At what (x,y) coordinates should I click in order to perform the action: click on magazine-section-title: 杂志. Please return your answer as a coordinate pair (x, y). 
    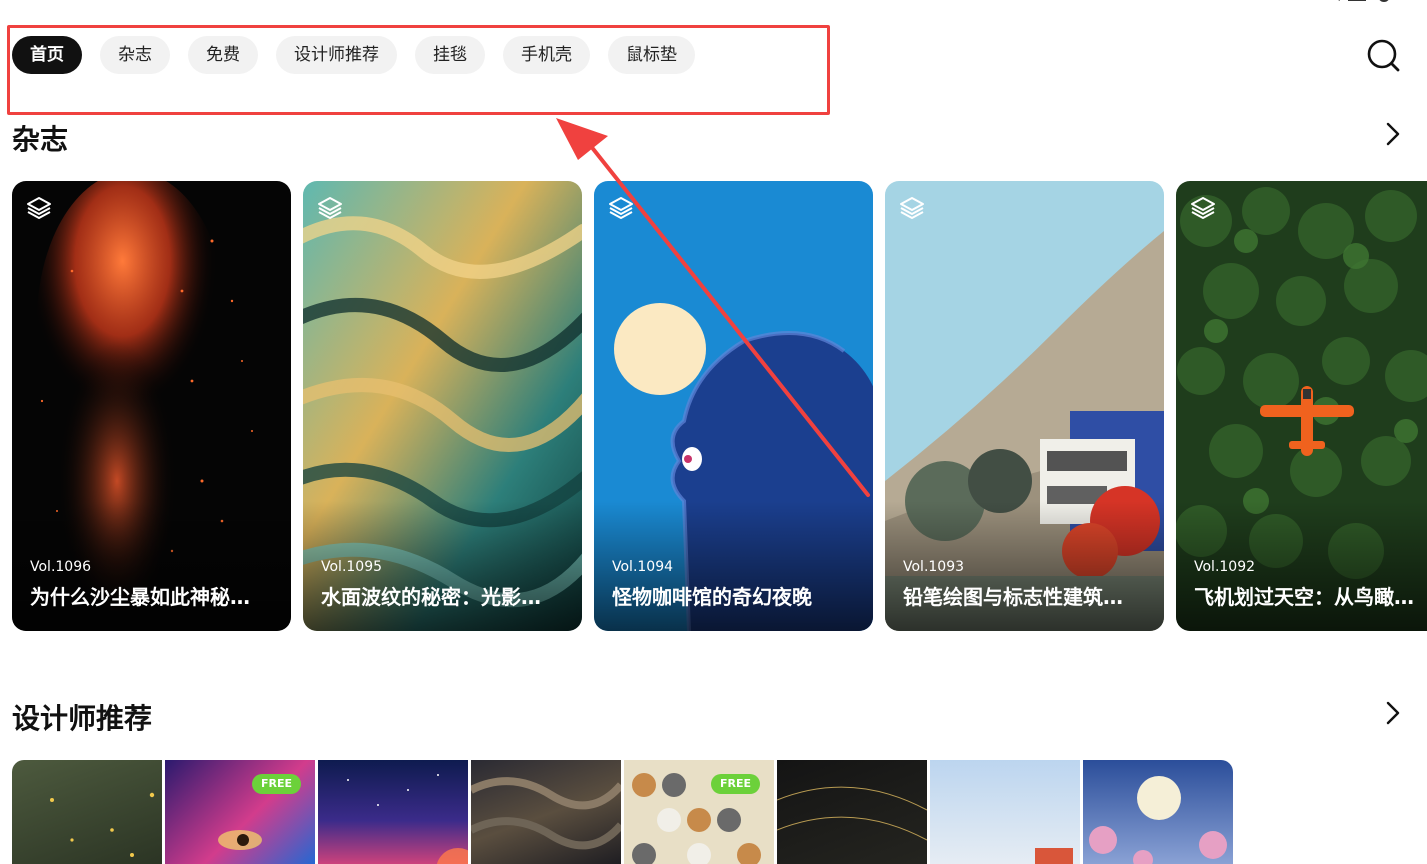
    Looking at the image, I should click on (40, 139).